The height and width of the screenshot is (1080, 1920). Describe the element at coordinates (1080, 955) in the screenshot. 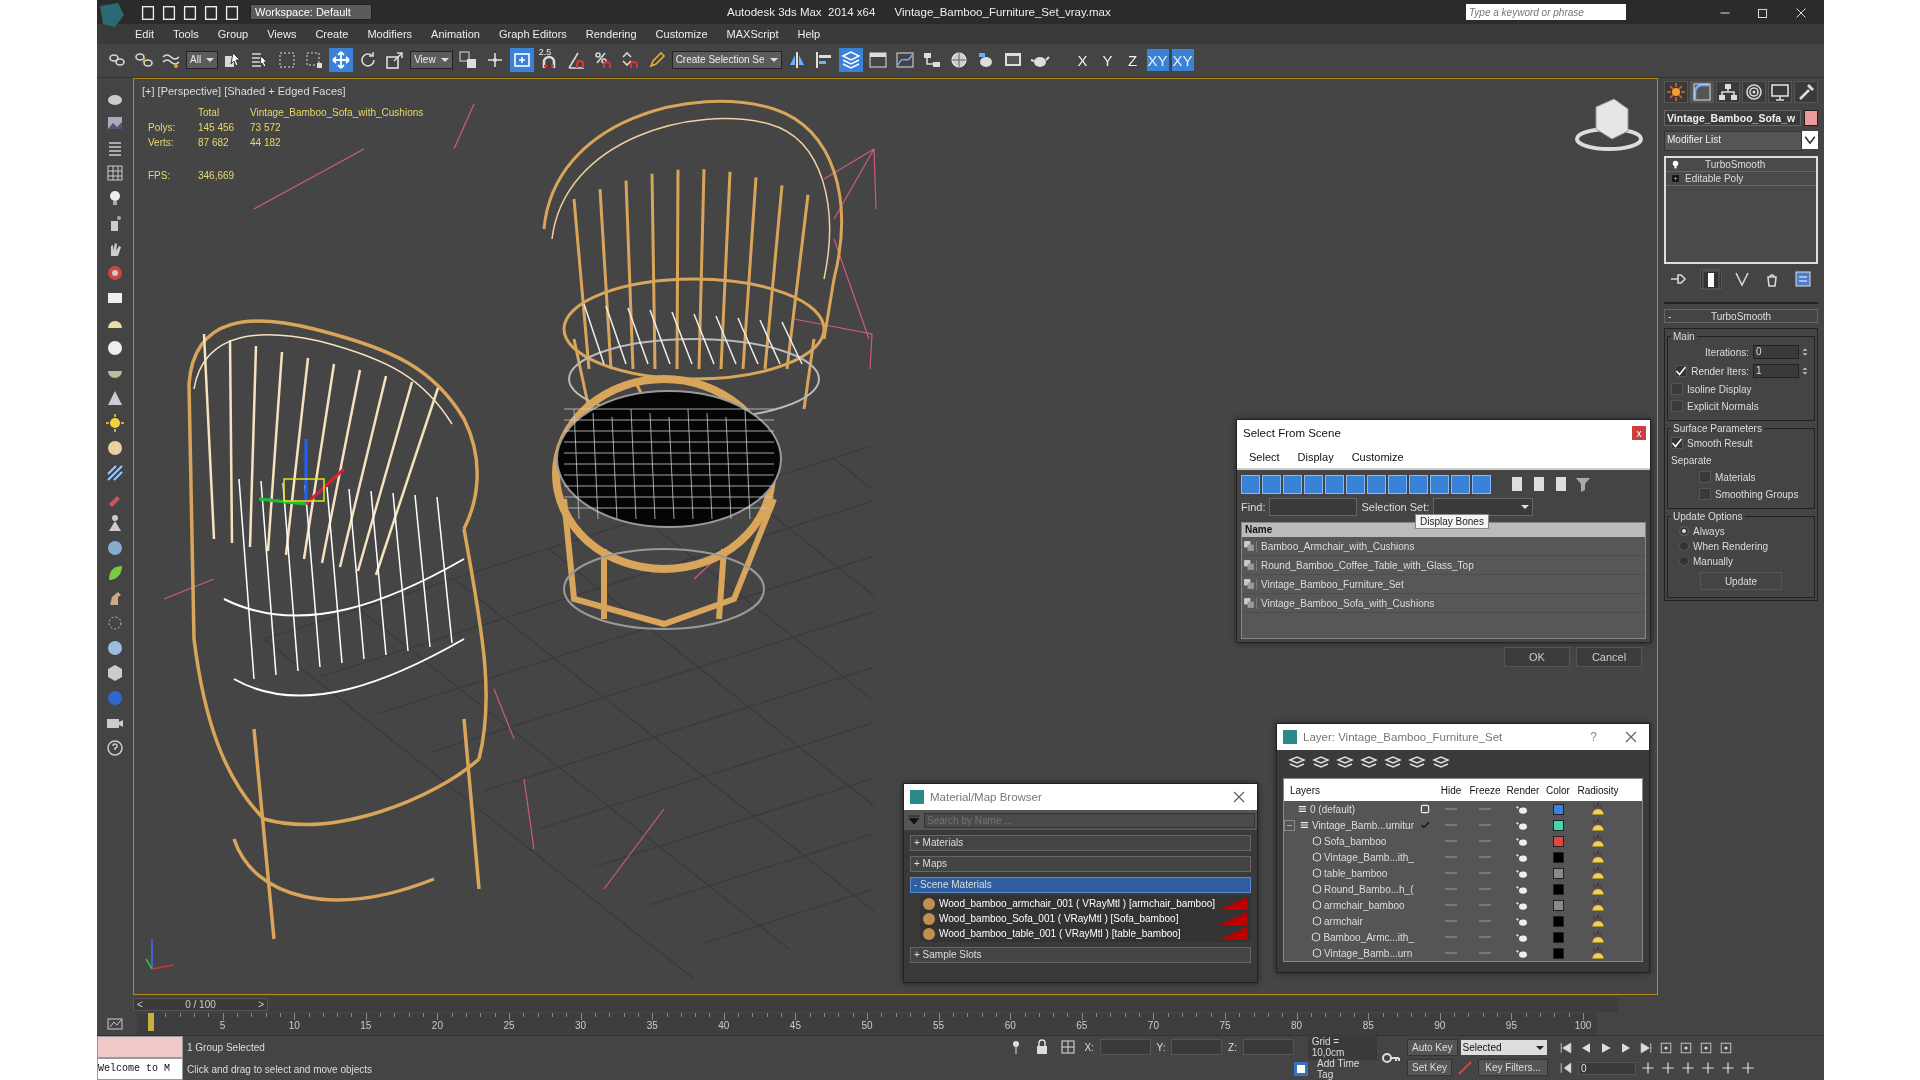

I see `category-header: + Sample Slots` at that location.